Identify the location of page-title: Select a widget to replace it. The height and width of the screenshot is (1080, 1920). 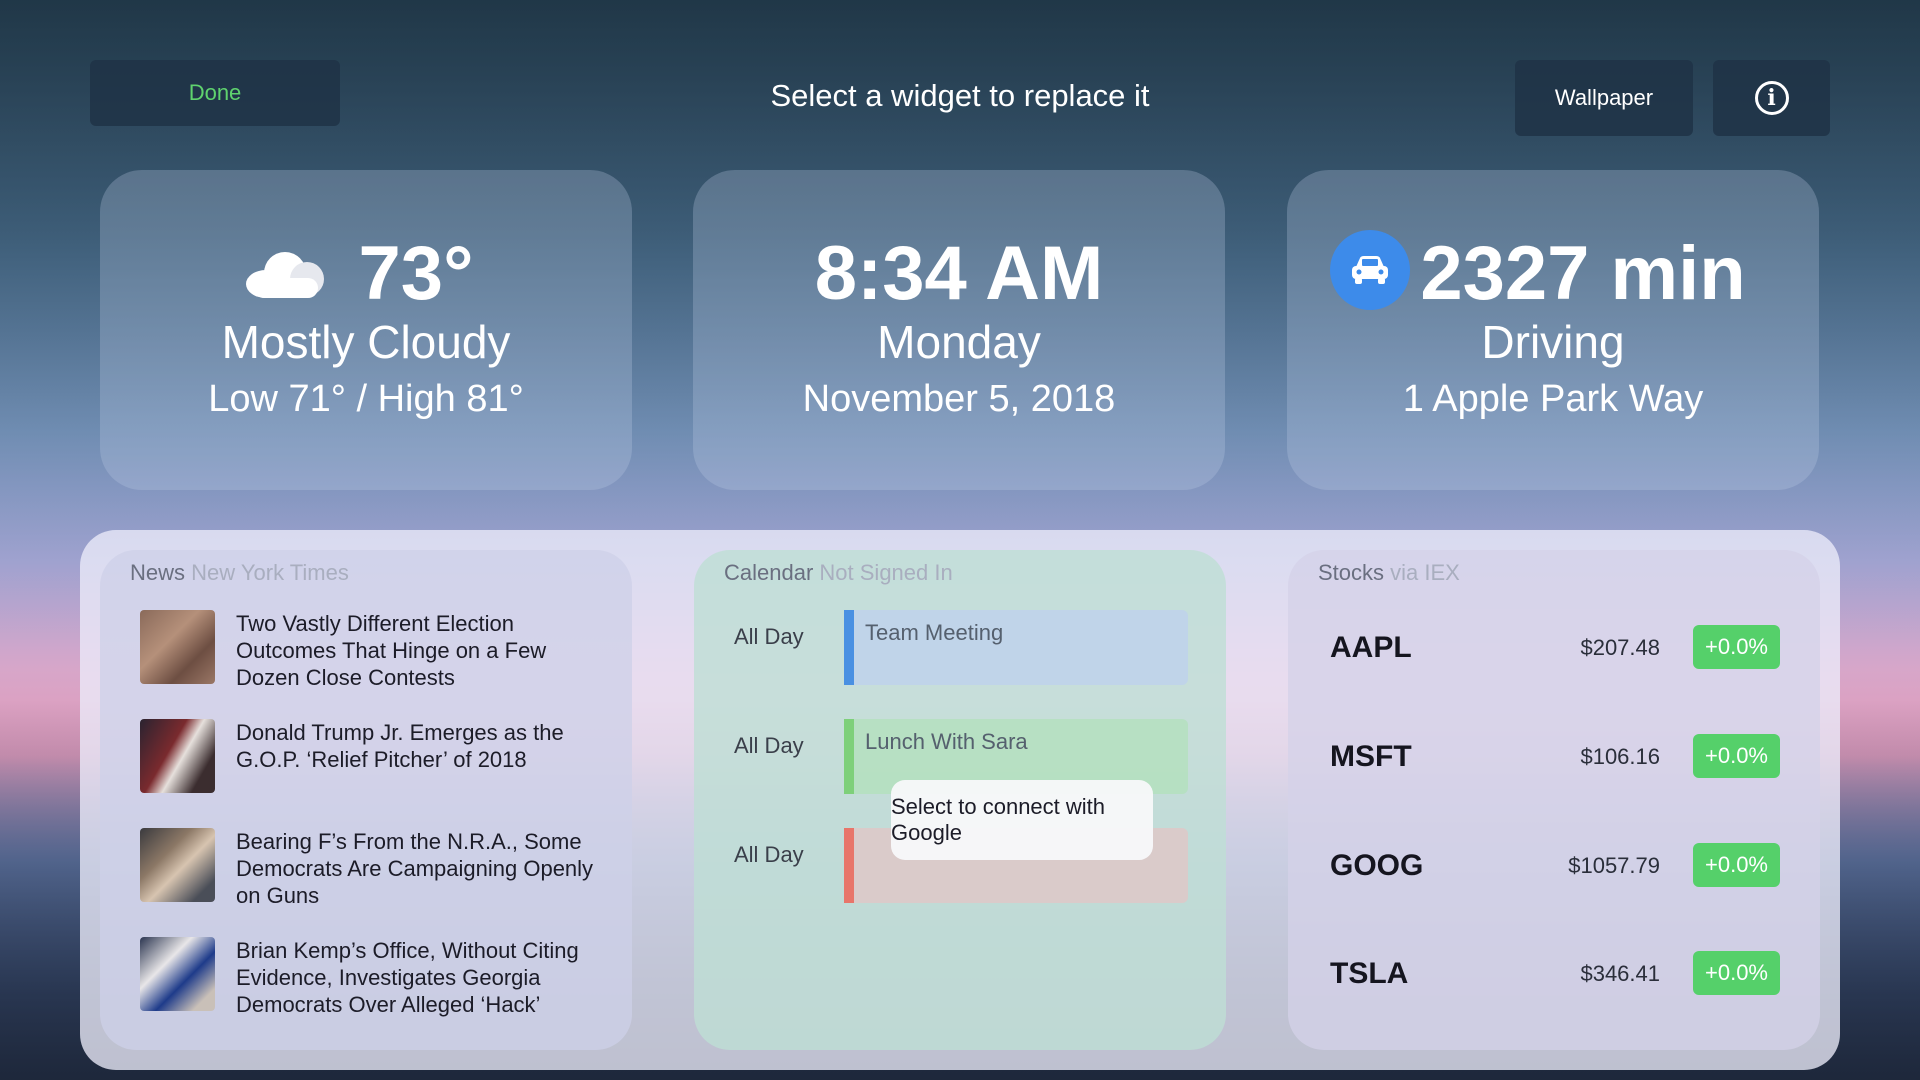
(960, 95).